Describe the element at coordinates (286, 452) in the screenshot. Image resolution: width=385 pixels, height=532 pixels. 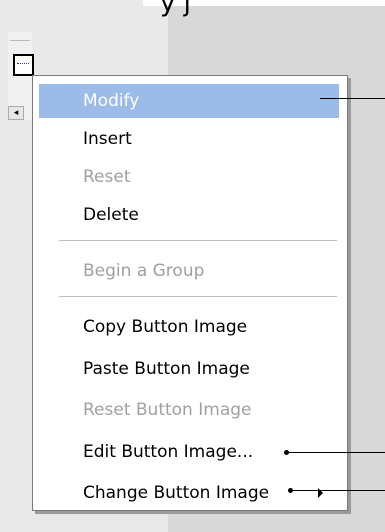
I see `callout-dot-edit` at that location.